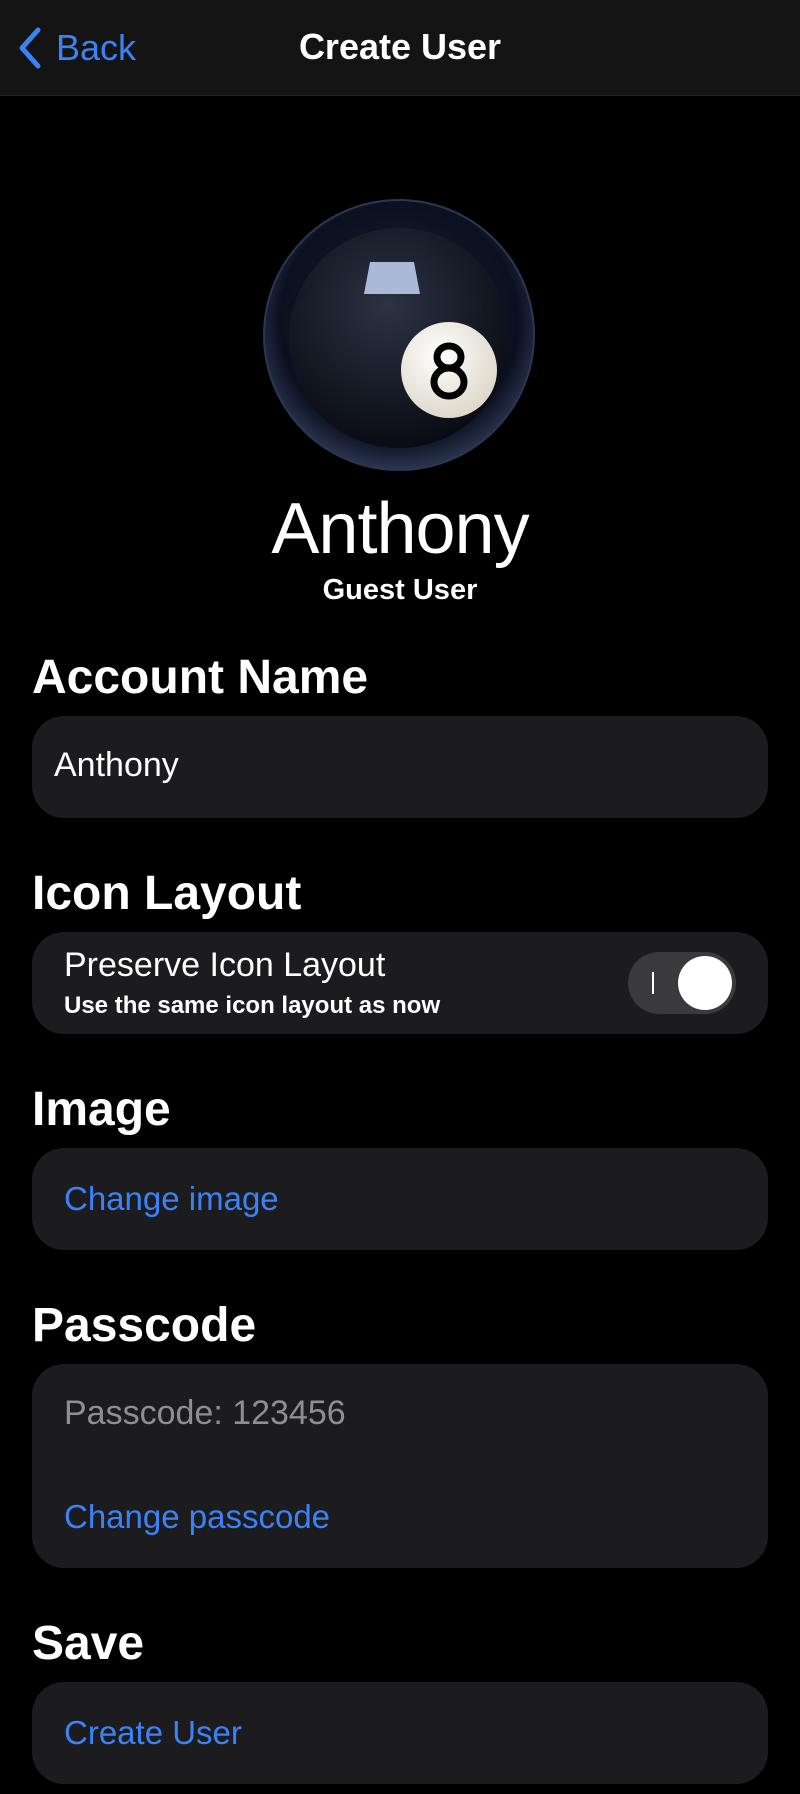 The image size is (800, 1794). What do you see at coordinates (197, 1517) in the screenshot?
I see `change-passcode-button: Change passcode` at bounding box center [197, 1517].